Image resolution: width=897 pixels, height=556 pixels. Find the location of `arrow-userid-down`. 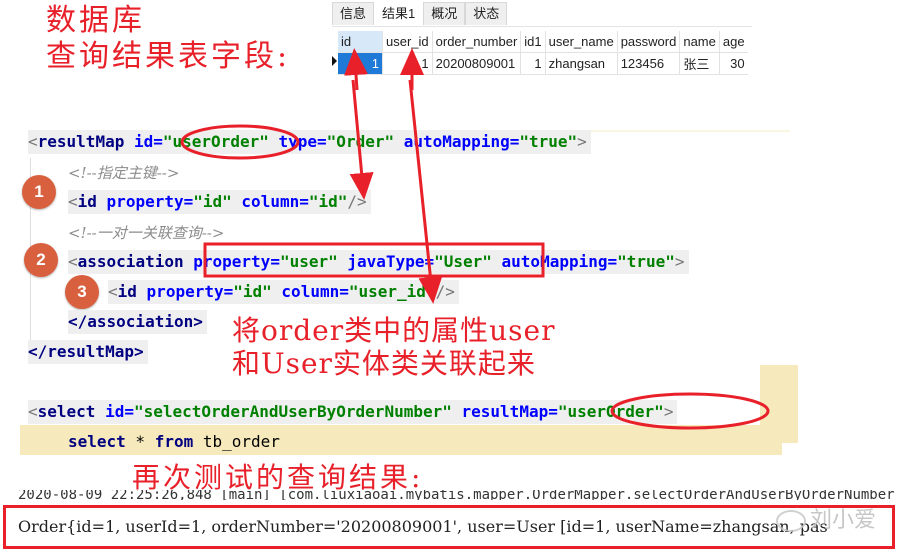

arrow-userid-down is located at coordinates (425, 191).